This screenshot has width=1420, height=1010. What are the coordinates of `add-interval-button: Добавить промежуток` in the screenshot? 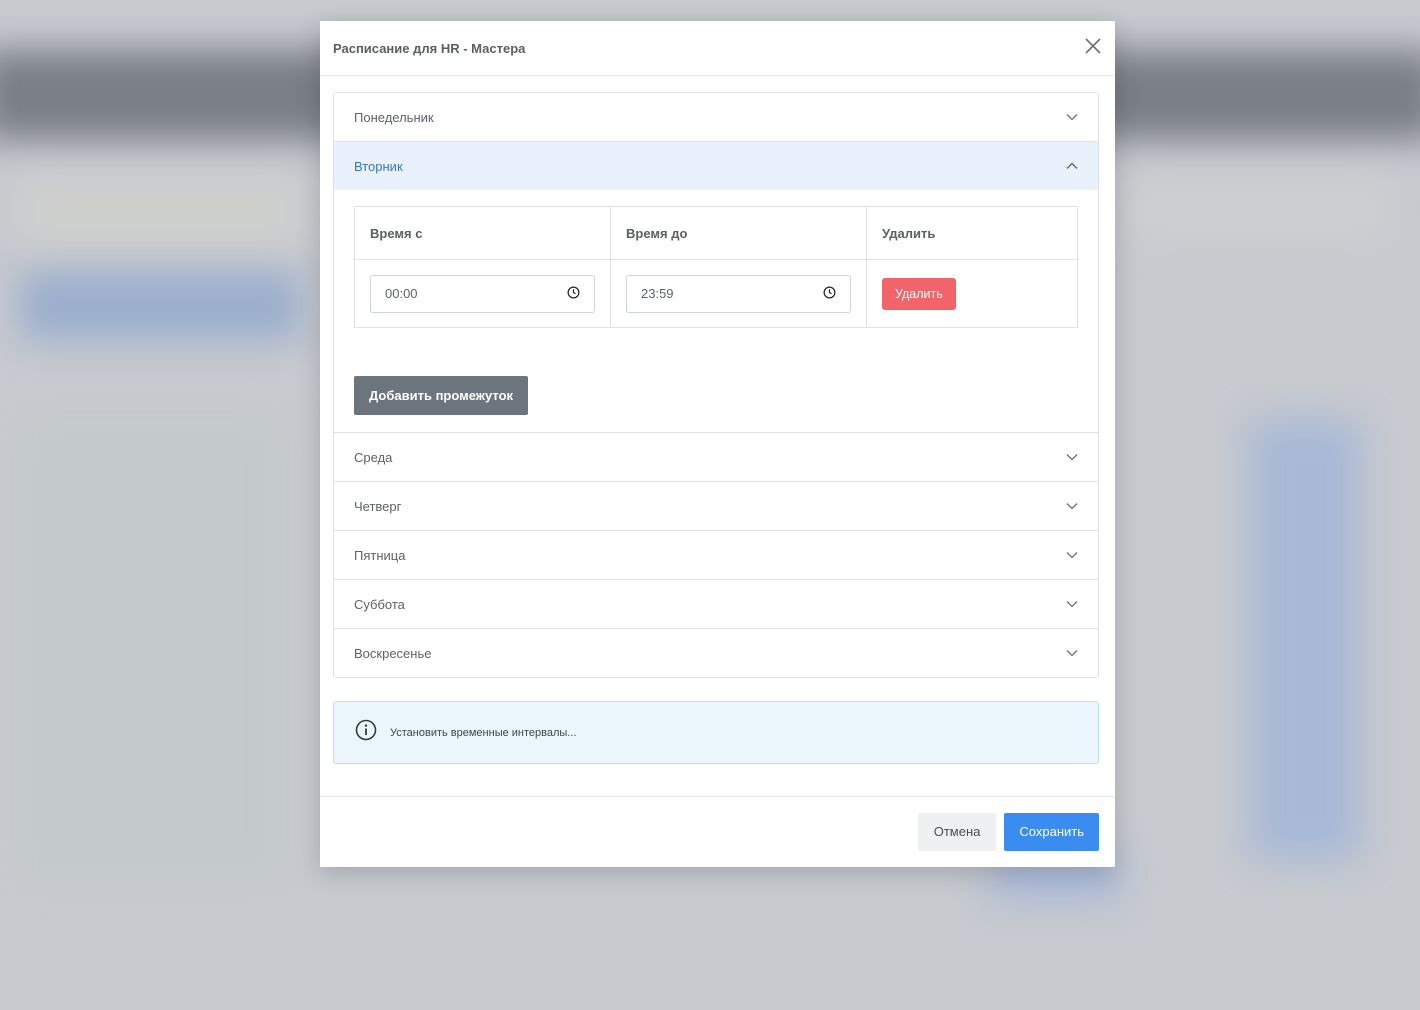 It's located at (441, 395).